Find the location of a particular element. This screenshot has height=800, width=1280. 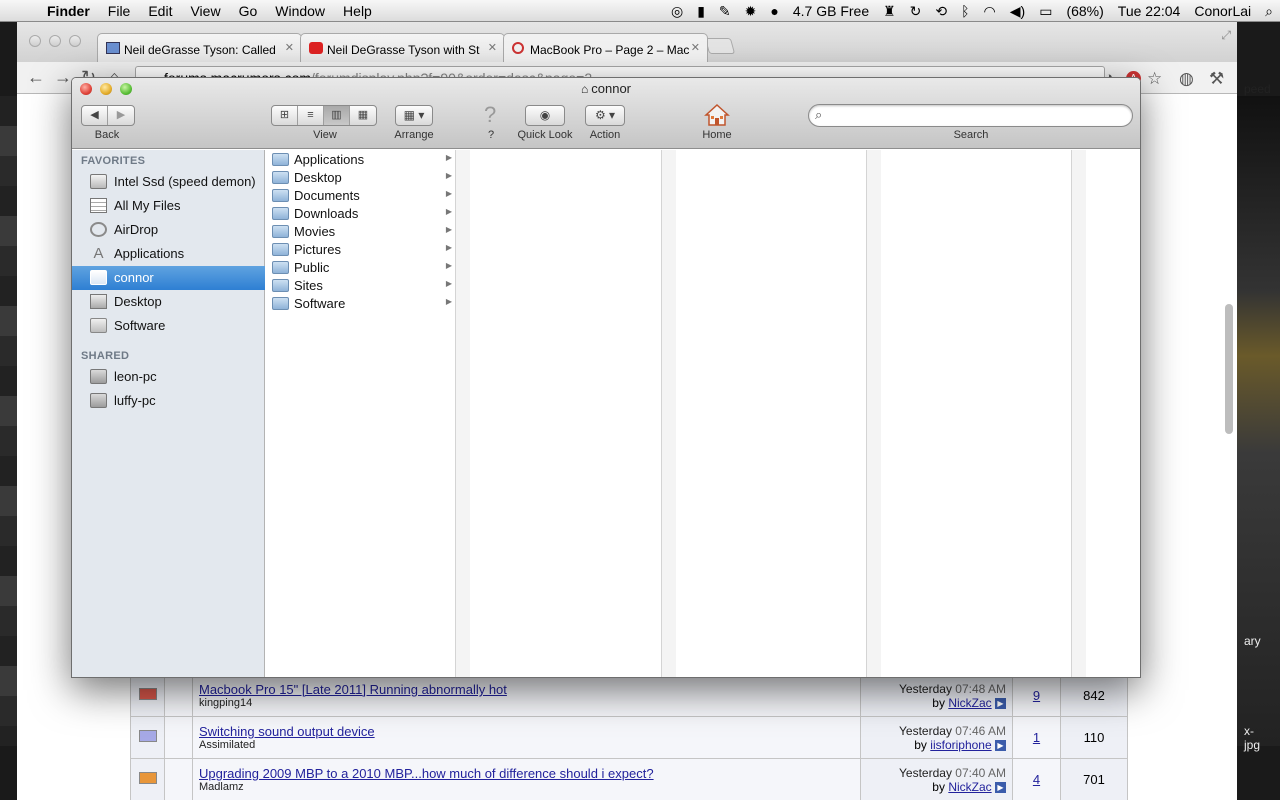

sidebar-item-software: Software is located at coordinates (168, 326).